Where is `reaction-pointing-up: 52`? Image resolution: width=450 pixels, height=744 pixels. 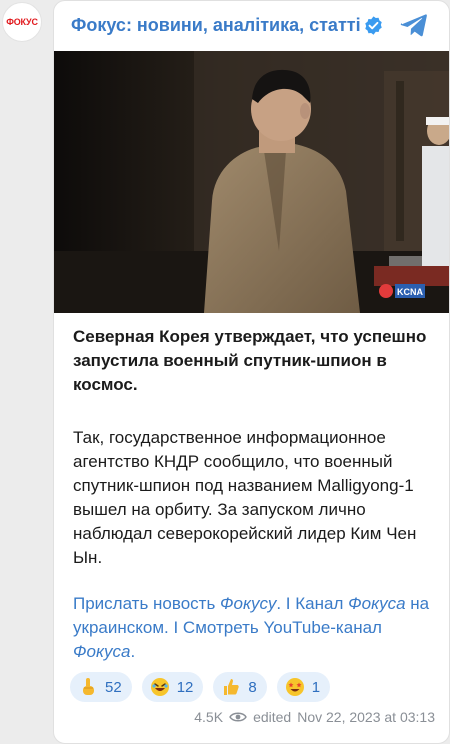 reaction-pointing-up: 52 is located at coordinates (101, 687).